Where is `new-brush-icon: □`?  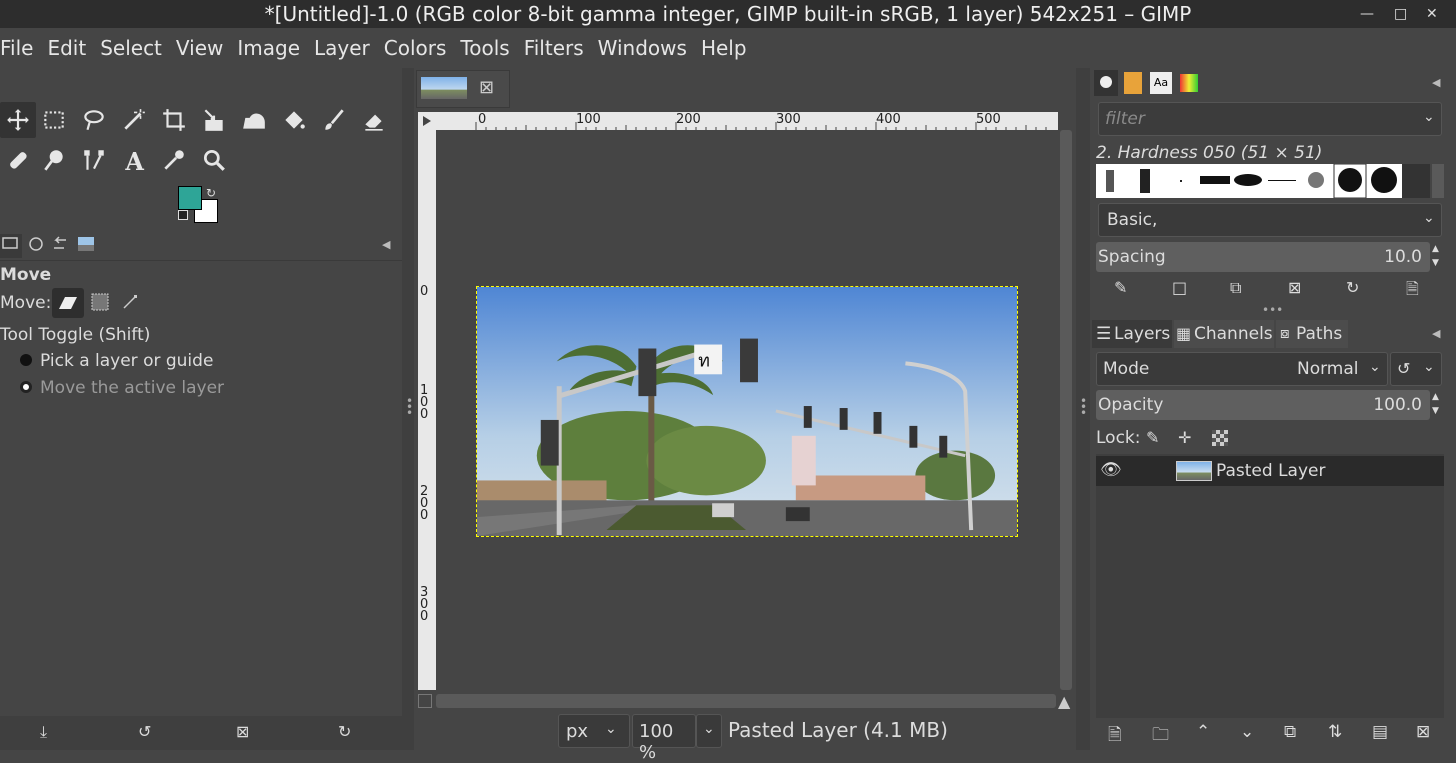
new-brush-icon: □ is located at coordinates (1179, 287).